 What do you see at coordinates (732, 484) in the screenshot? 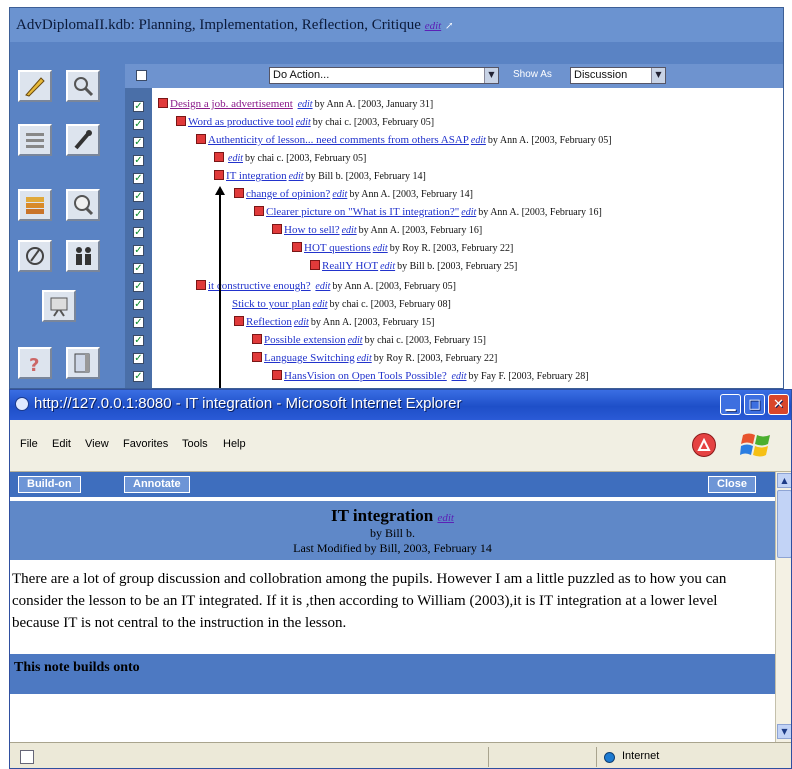
I see `close-note-button: Close` at bounding box center [732, 484].